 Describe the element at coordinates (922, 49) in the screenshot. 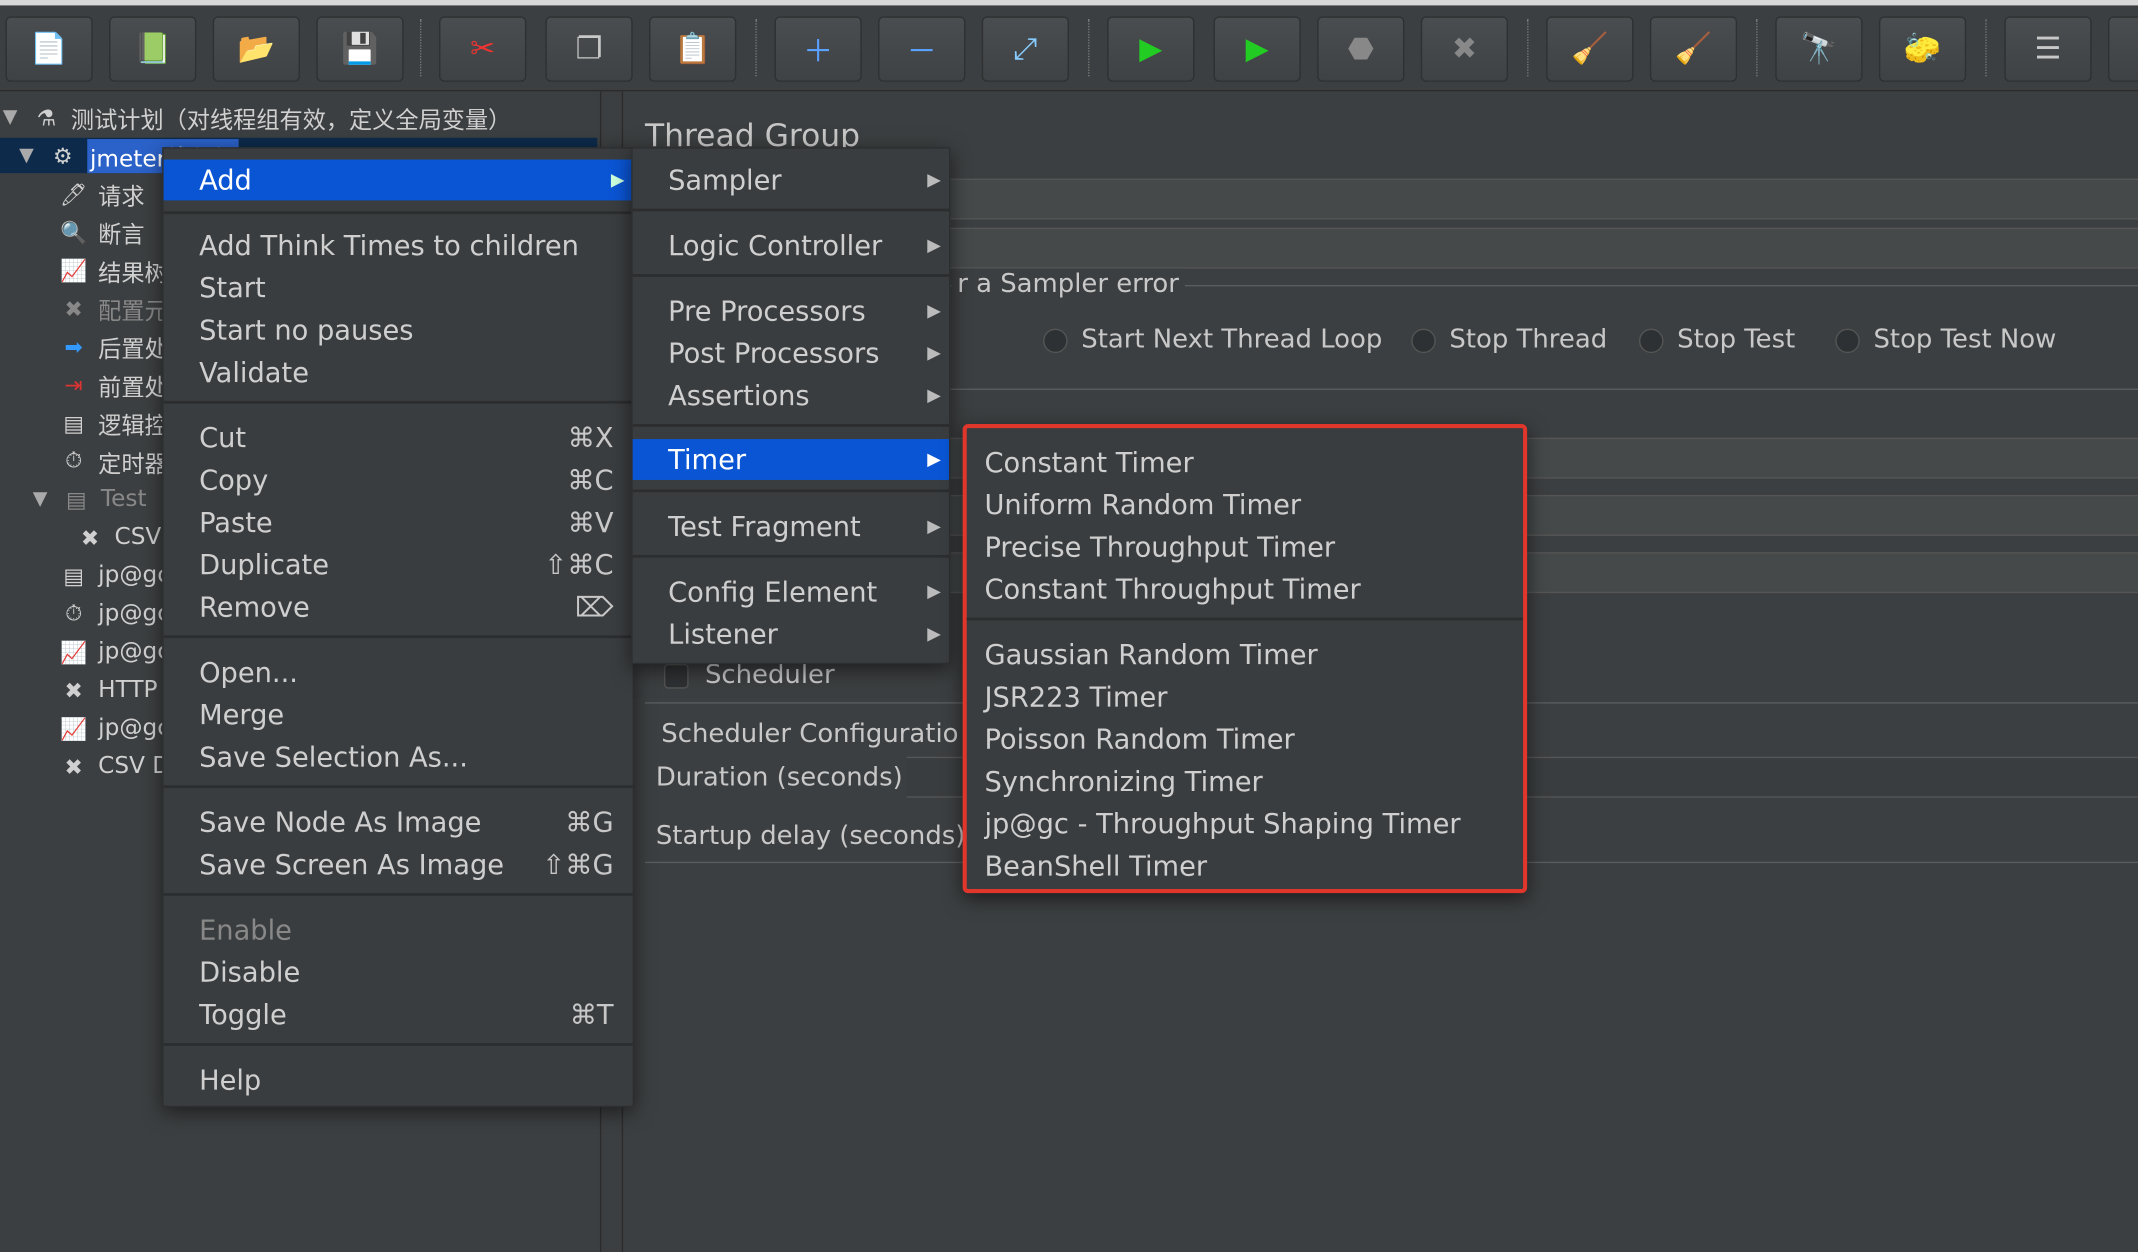

I see `collapse-icon: －` at that location.